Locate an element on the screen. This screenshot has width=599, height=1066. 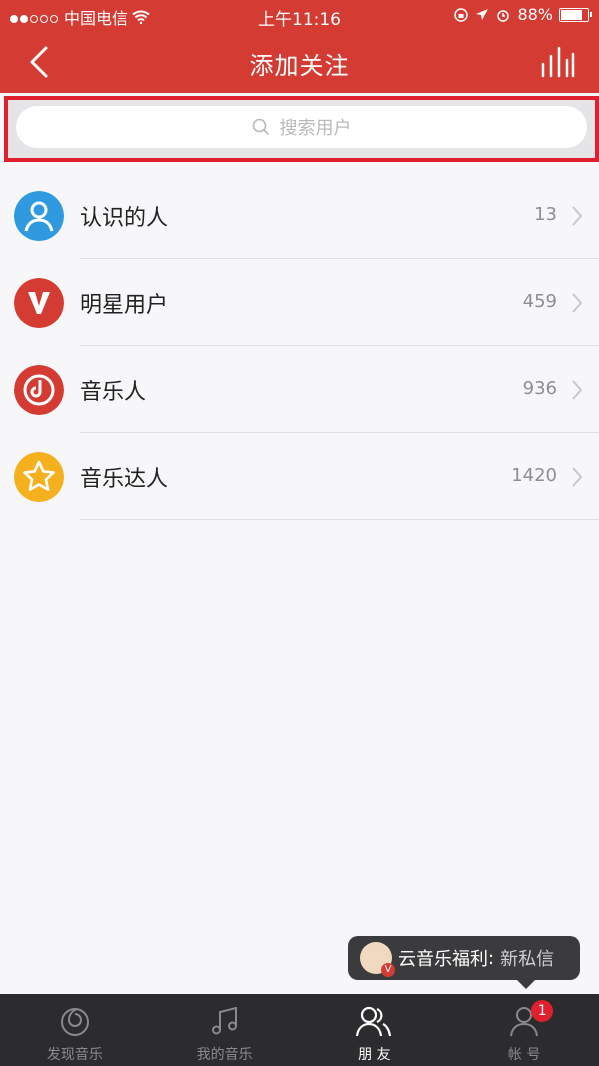
tab-account: 帐 号 1 is located at coordinates (524, 1030).